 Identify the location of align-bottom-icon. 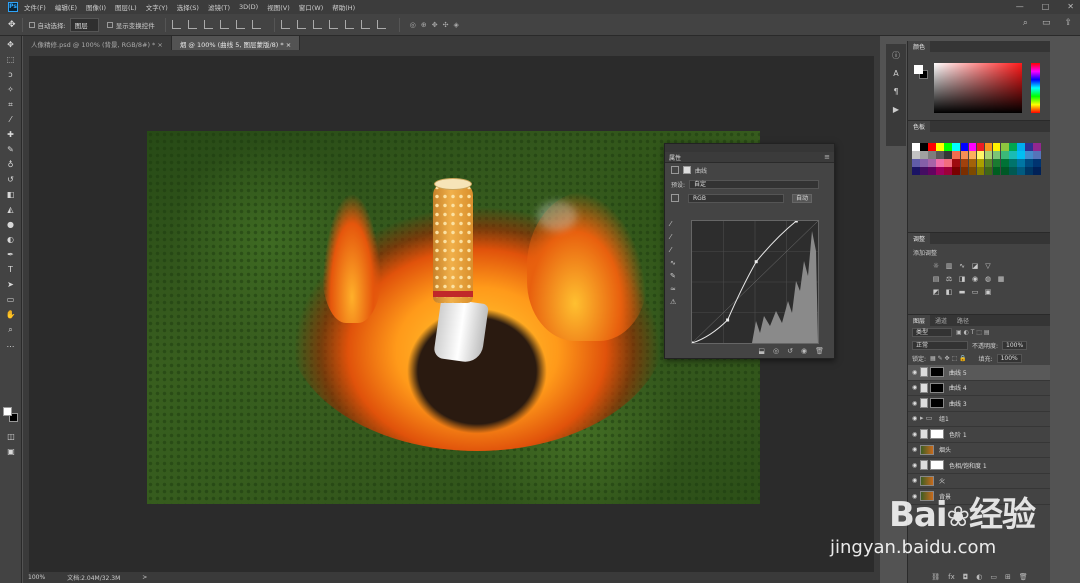
(208, 24).